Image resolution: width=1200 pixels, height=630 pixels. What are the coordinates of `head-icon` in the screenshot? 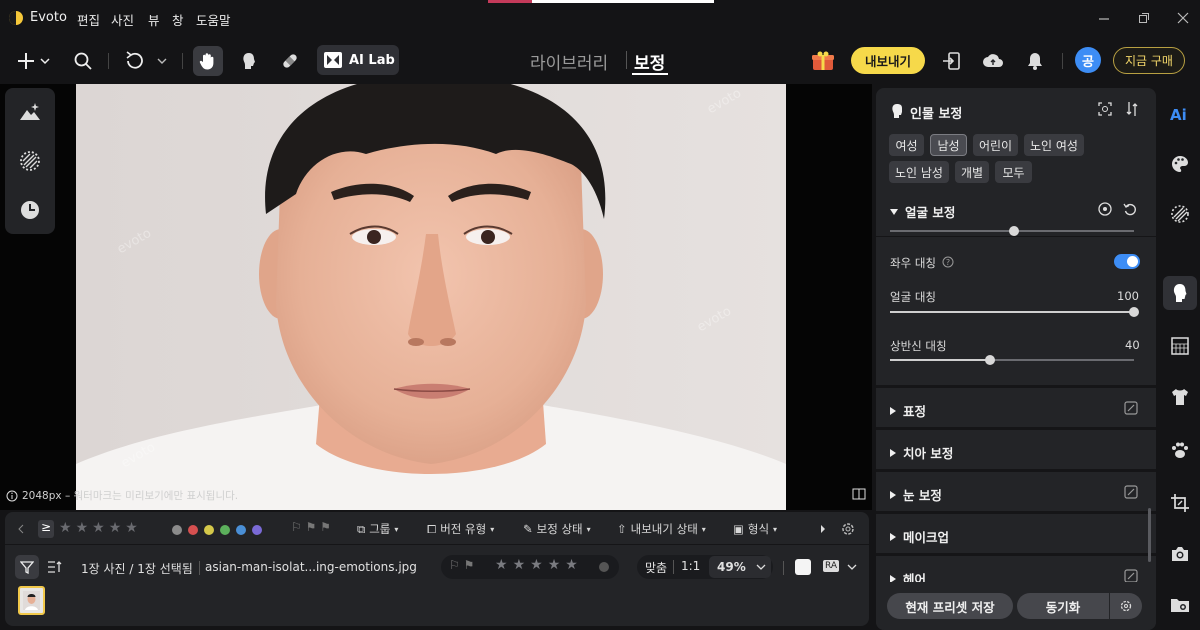 It's located at (249, 61).